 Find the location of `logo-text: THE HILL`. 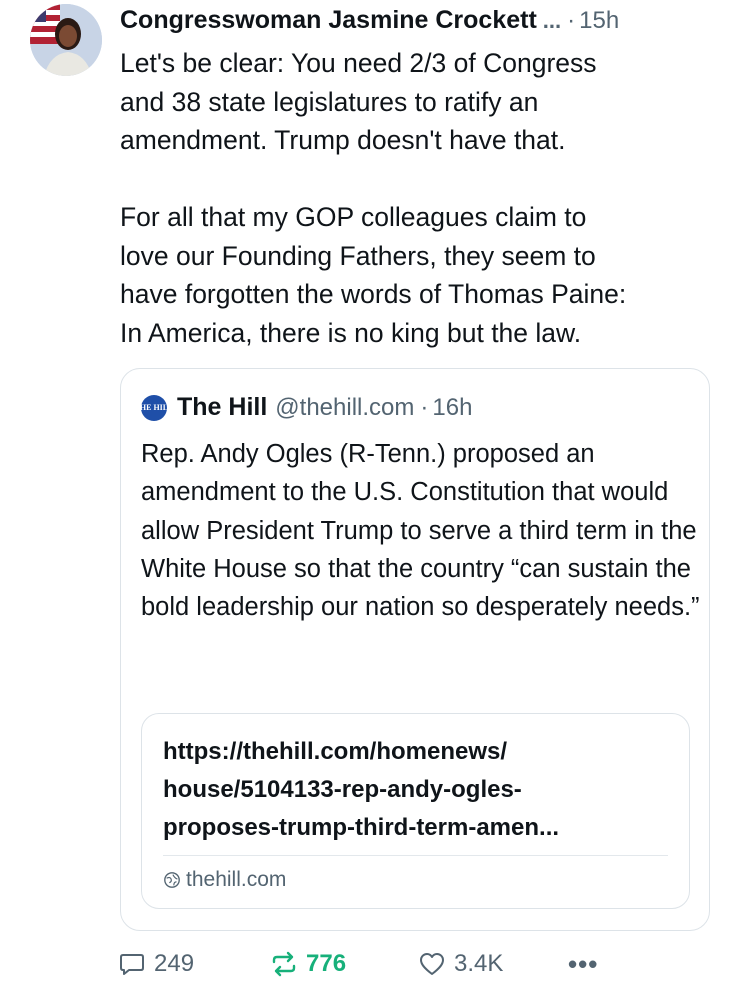

logo-text: THE HILL is located at coordinates (154, 407).